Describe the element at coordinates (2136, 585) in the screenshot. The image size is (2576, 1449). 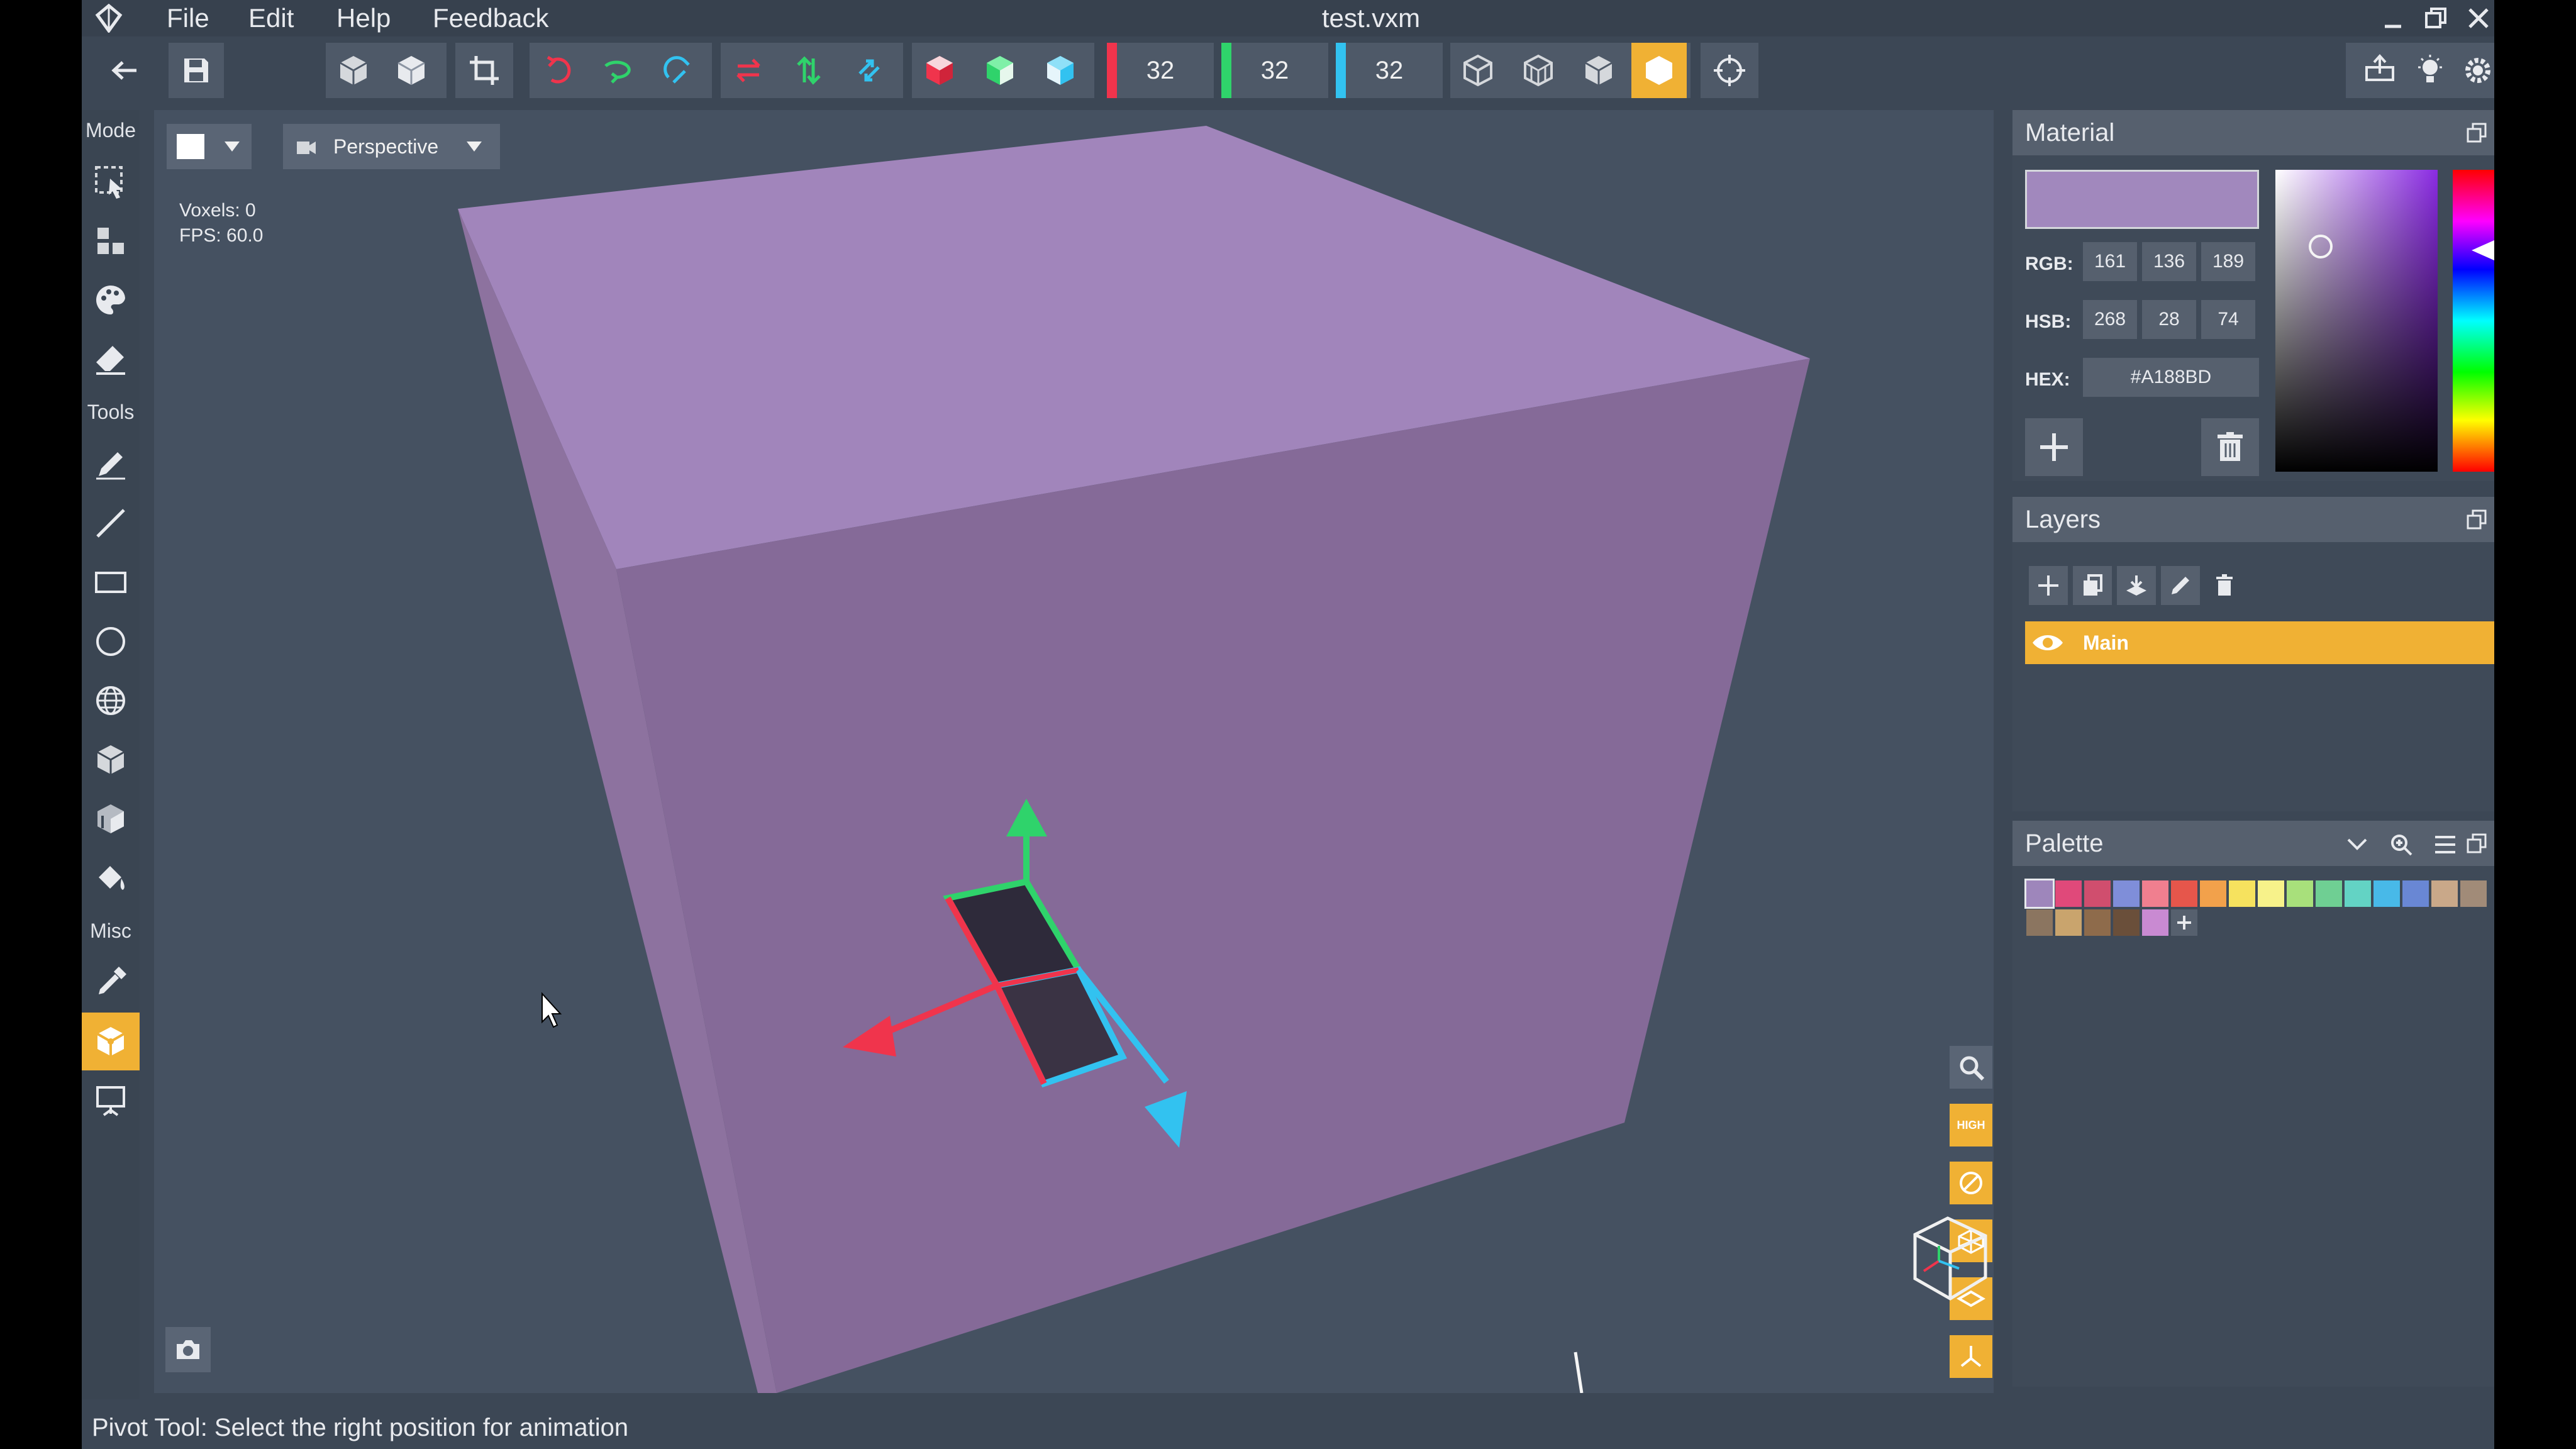
I see `merge-layer-button` at that location.